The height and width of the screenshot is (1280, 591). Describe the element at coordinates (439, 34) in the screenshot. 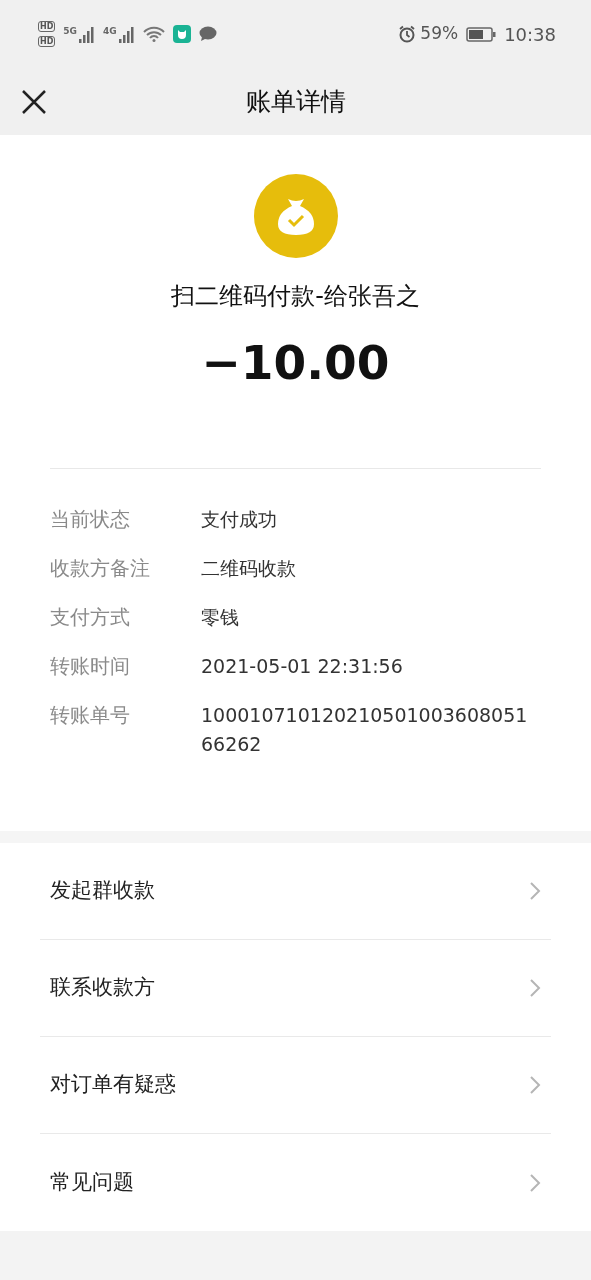

I see `battery-percent: 59%` at that location.